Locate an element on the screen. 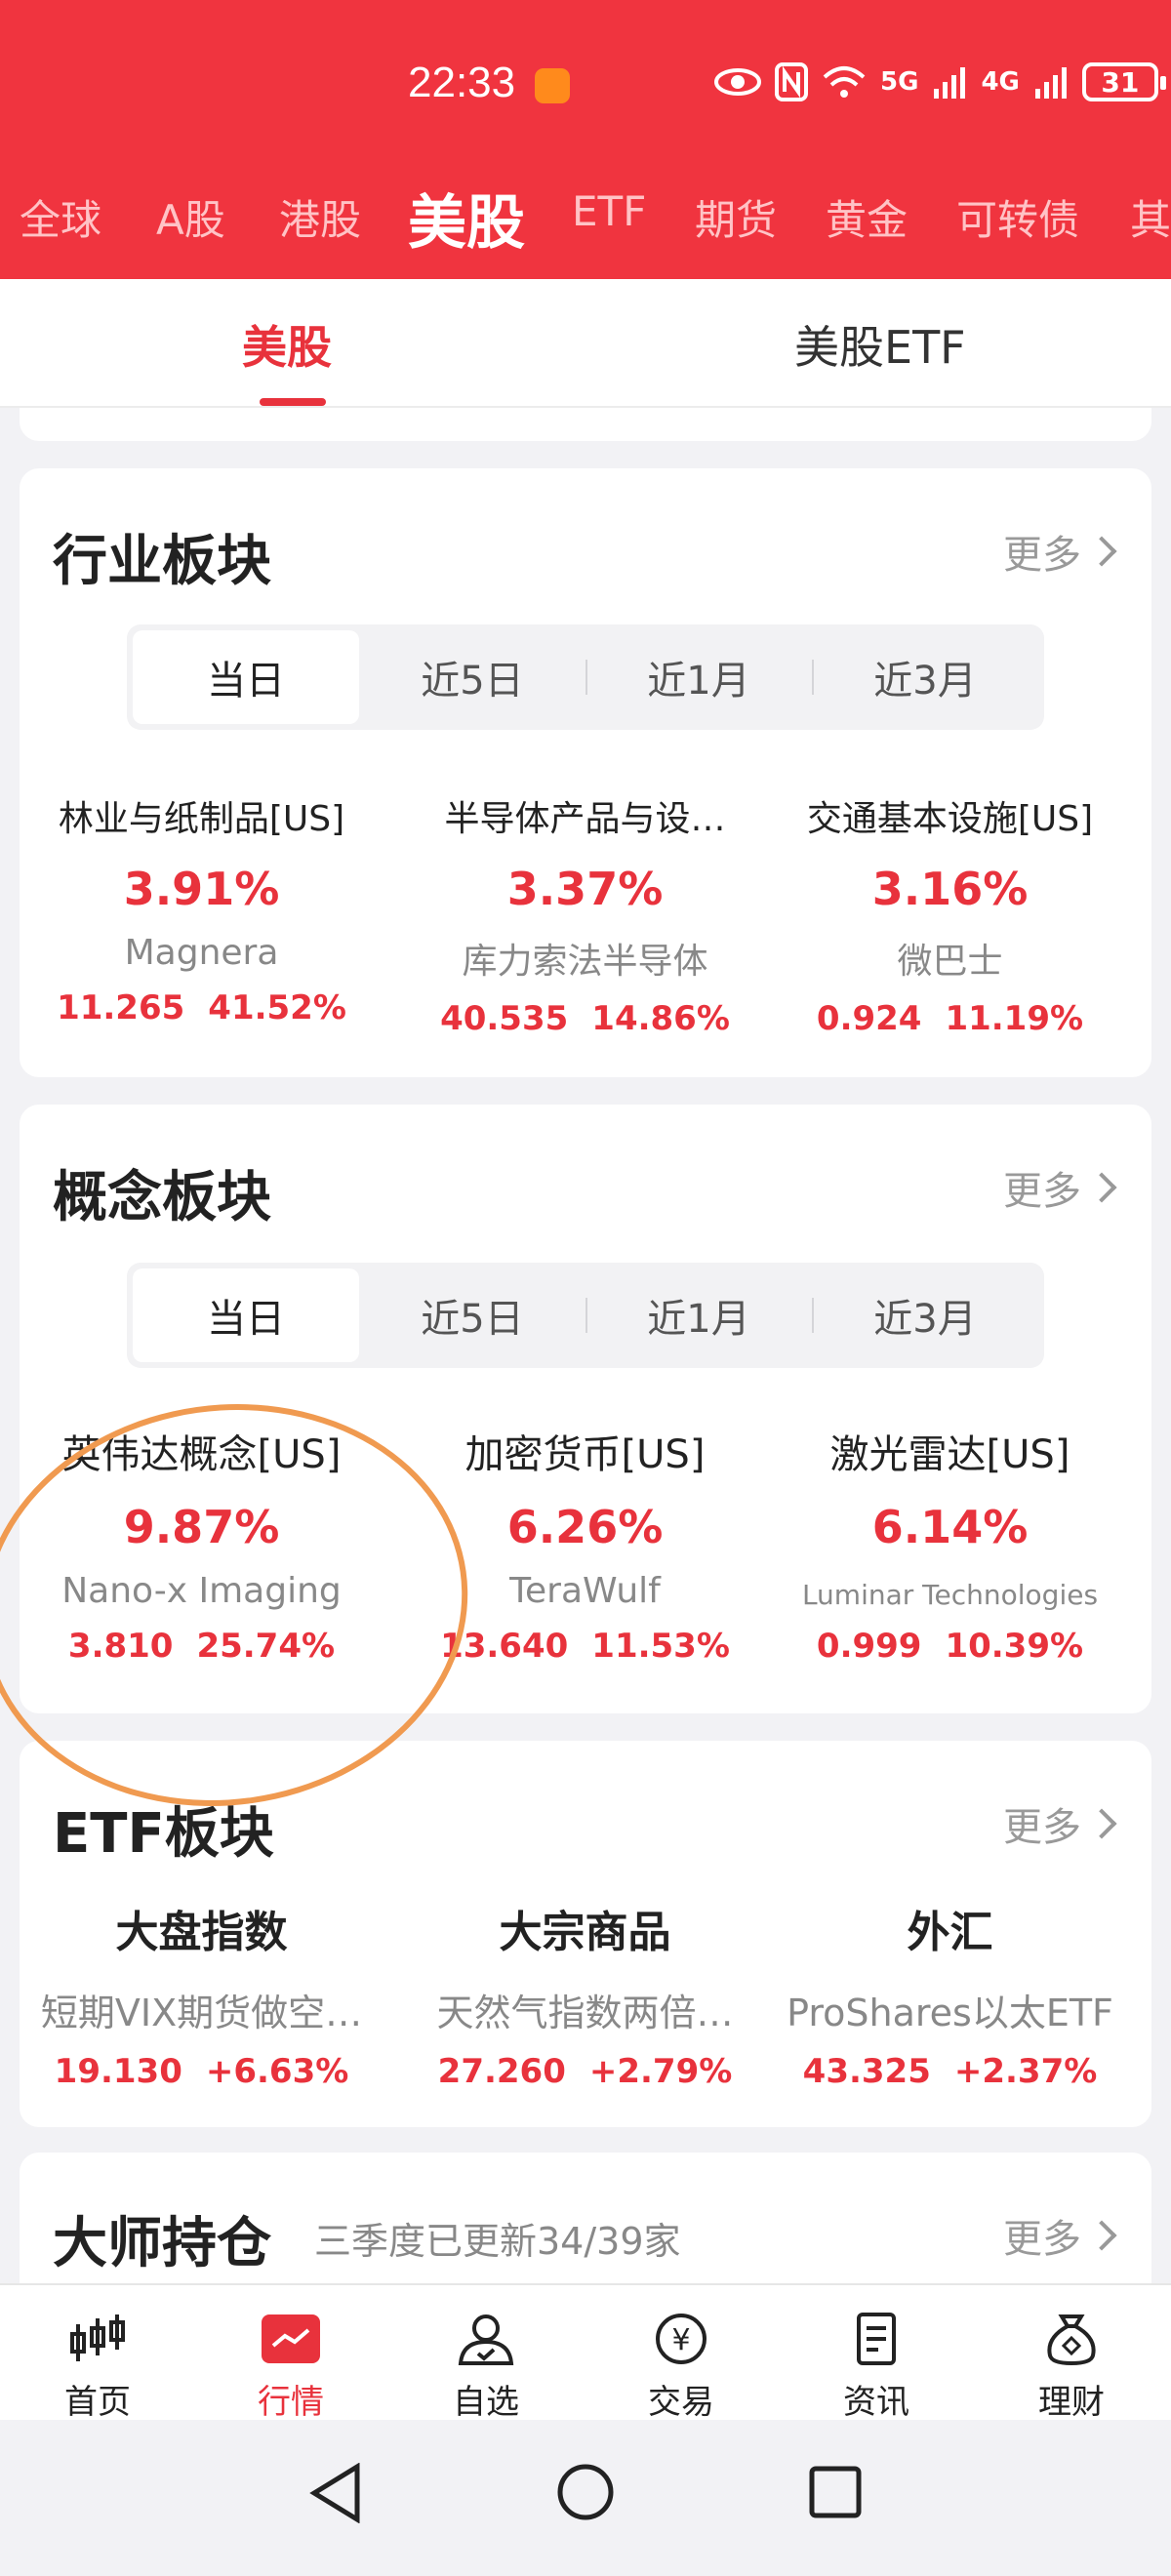 The image size is (1171, 2576). nav-news: 资讯 is located at coordinates (876, 2368).